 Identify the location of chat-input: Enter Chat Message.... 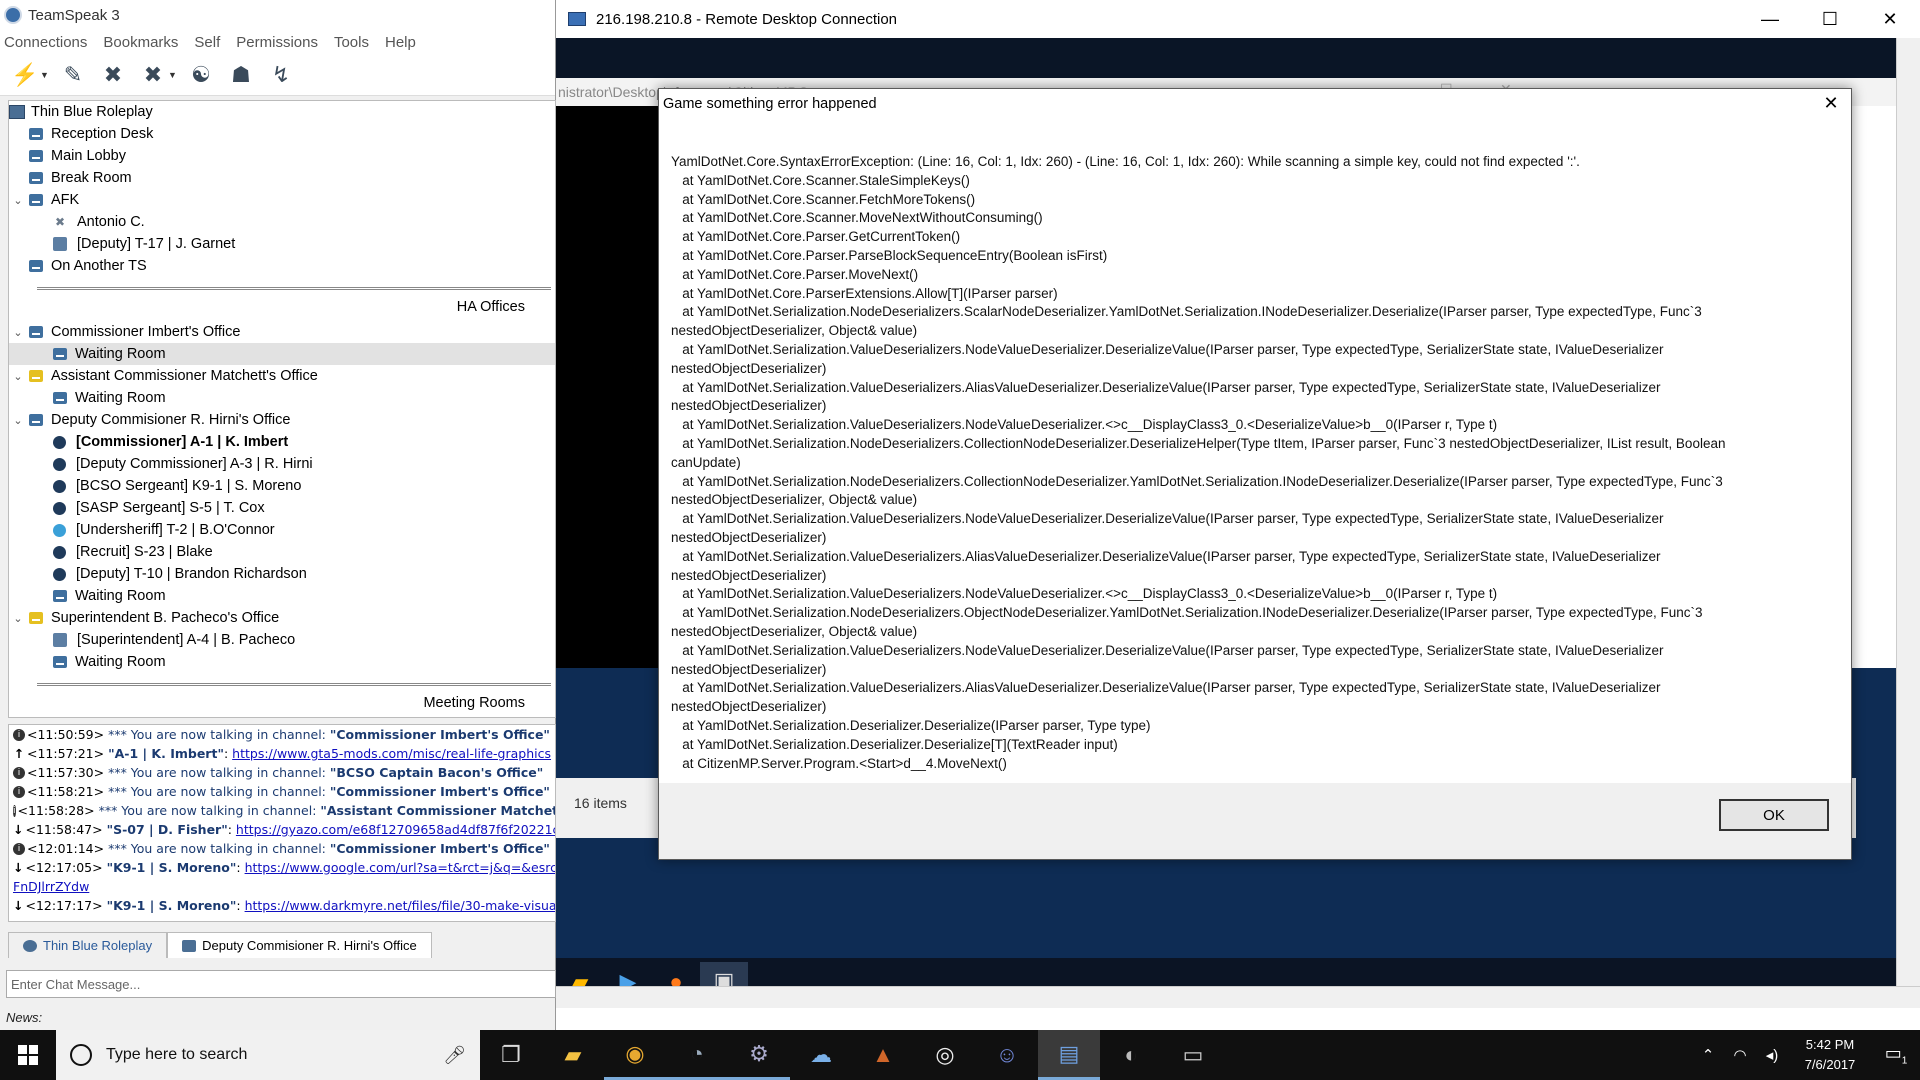
(281, 984).